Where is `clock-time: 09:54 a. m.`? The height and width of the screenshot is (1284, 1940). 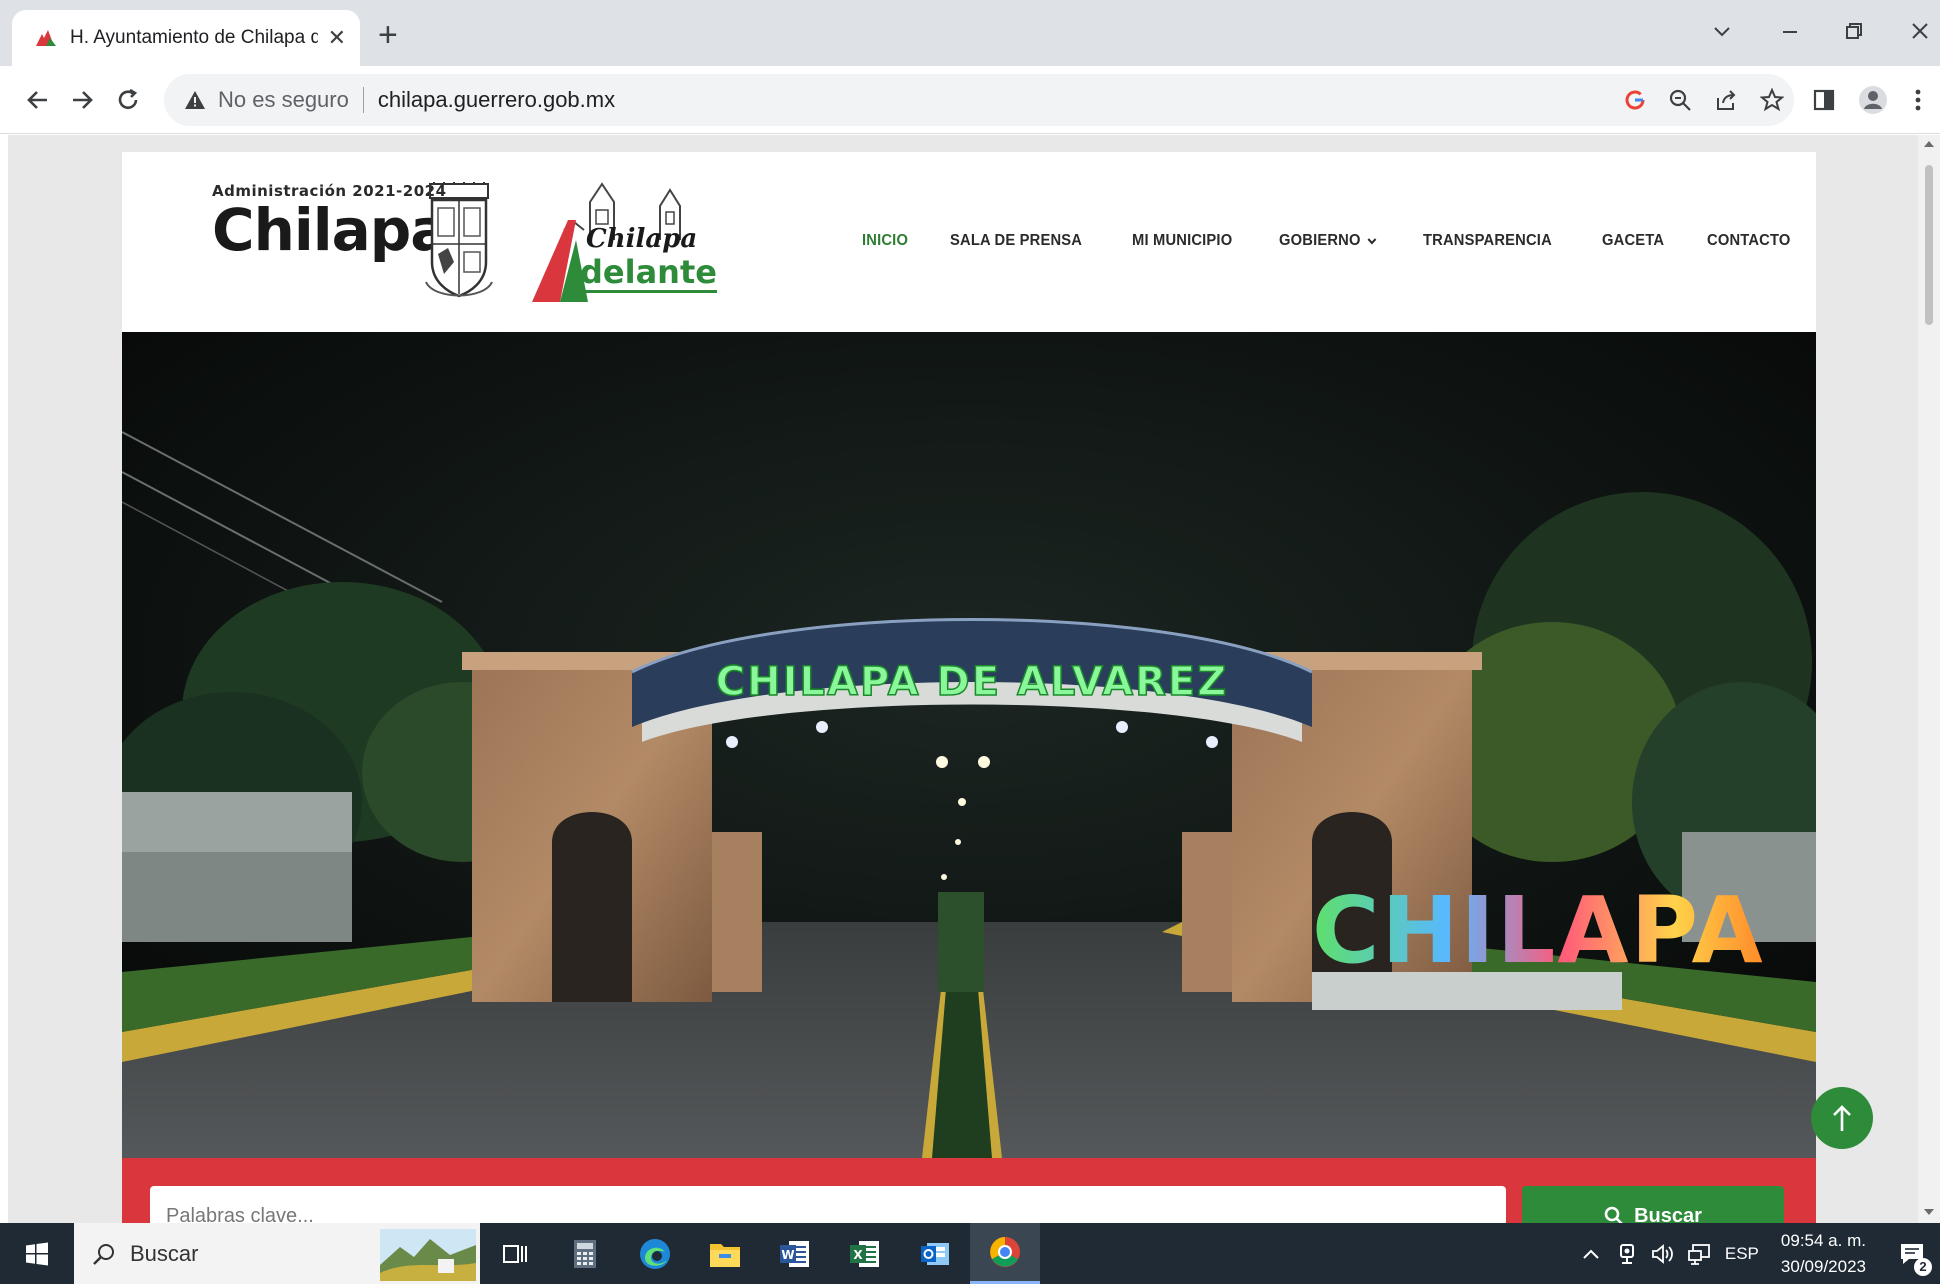 clock-time: 09:54 a. m. is located at coordinates (1823, 1240).